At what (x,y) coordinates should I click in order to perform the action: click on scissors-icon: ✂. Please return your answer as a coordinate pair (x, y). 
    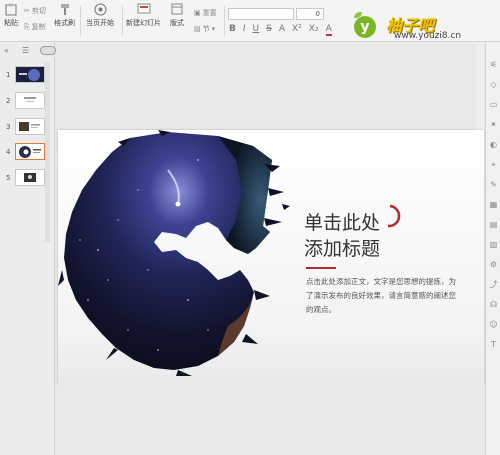
    Looking at the image, I should click on (27, 11).